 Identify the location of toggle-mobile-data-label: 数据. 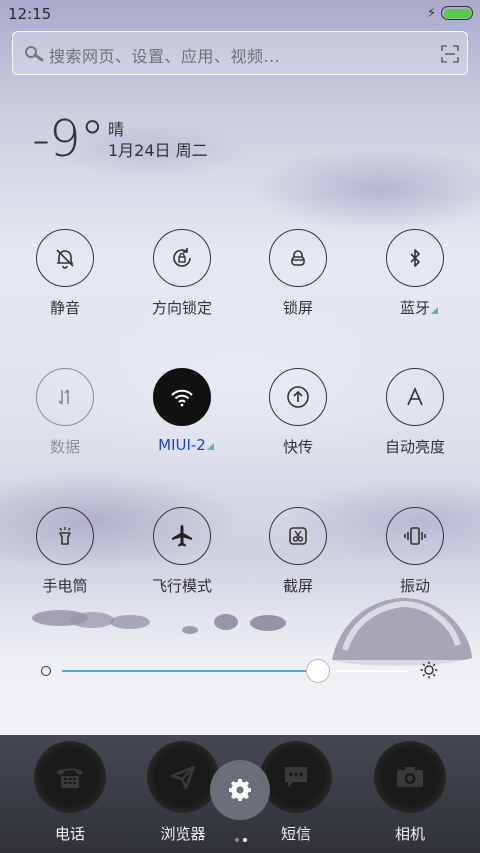
(64, 447).